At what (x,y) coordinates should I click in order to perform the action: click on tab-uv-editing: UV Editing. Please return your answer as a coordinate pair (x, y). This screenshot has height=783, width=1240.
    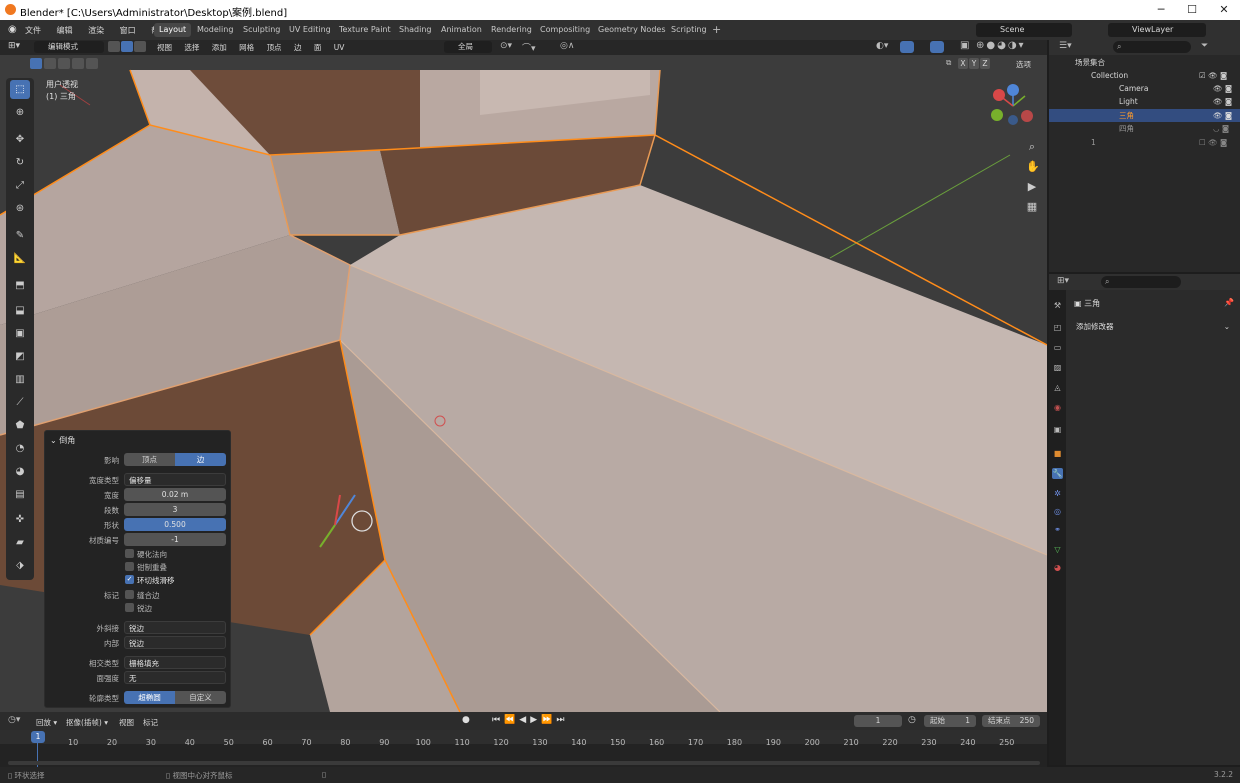
    Looking at the image, I should click on (310, 30).